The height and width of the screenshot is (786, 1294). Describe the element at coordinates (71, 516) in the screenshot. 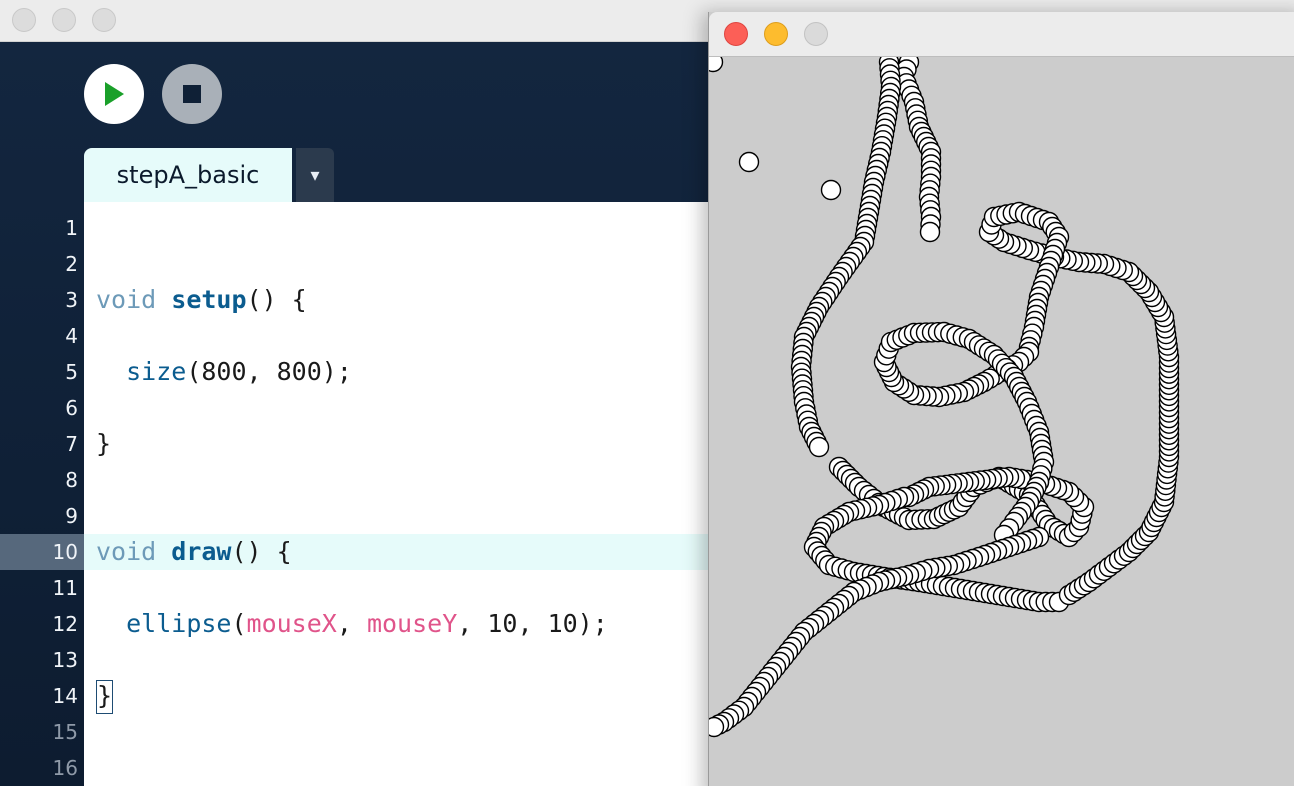

I see `line-number: 9` at that location.